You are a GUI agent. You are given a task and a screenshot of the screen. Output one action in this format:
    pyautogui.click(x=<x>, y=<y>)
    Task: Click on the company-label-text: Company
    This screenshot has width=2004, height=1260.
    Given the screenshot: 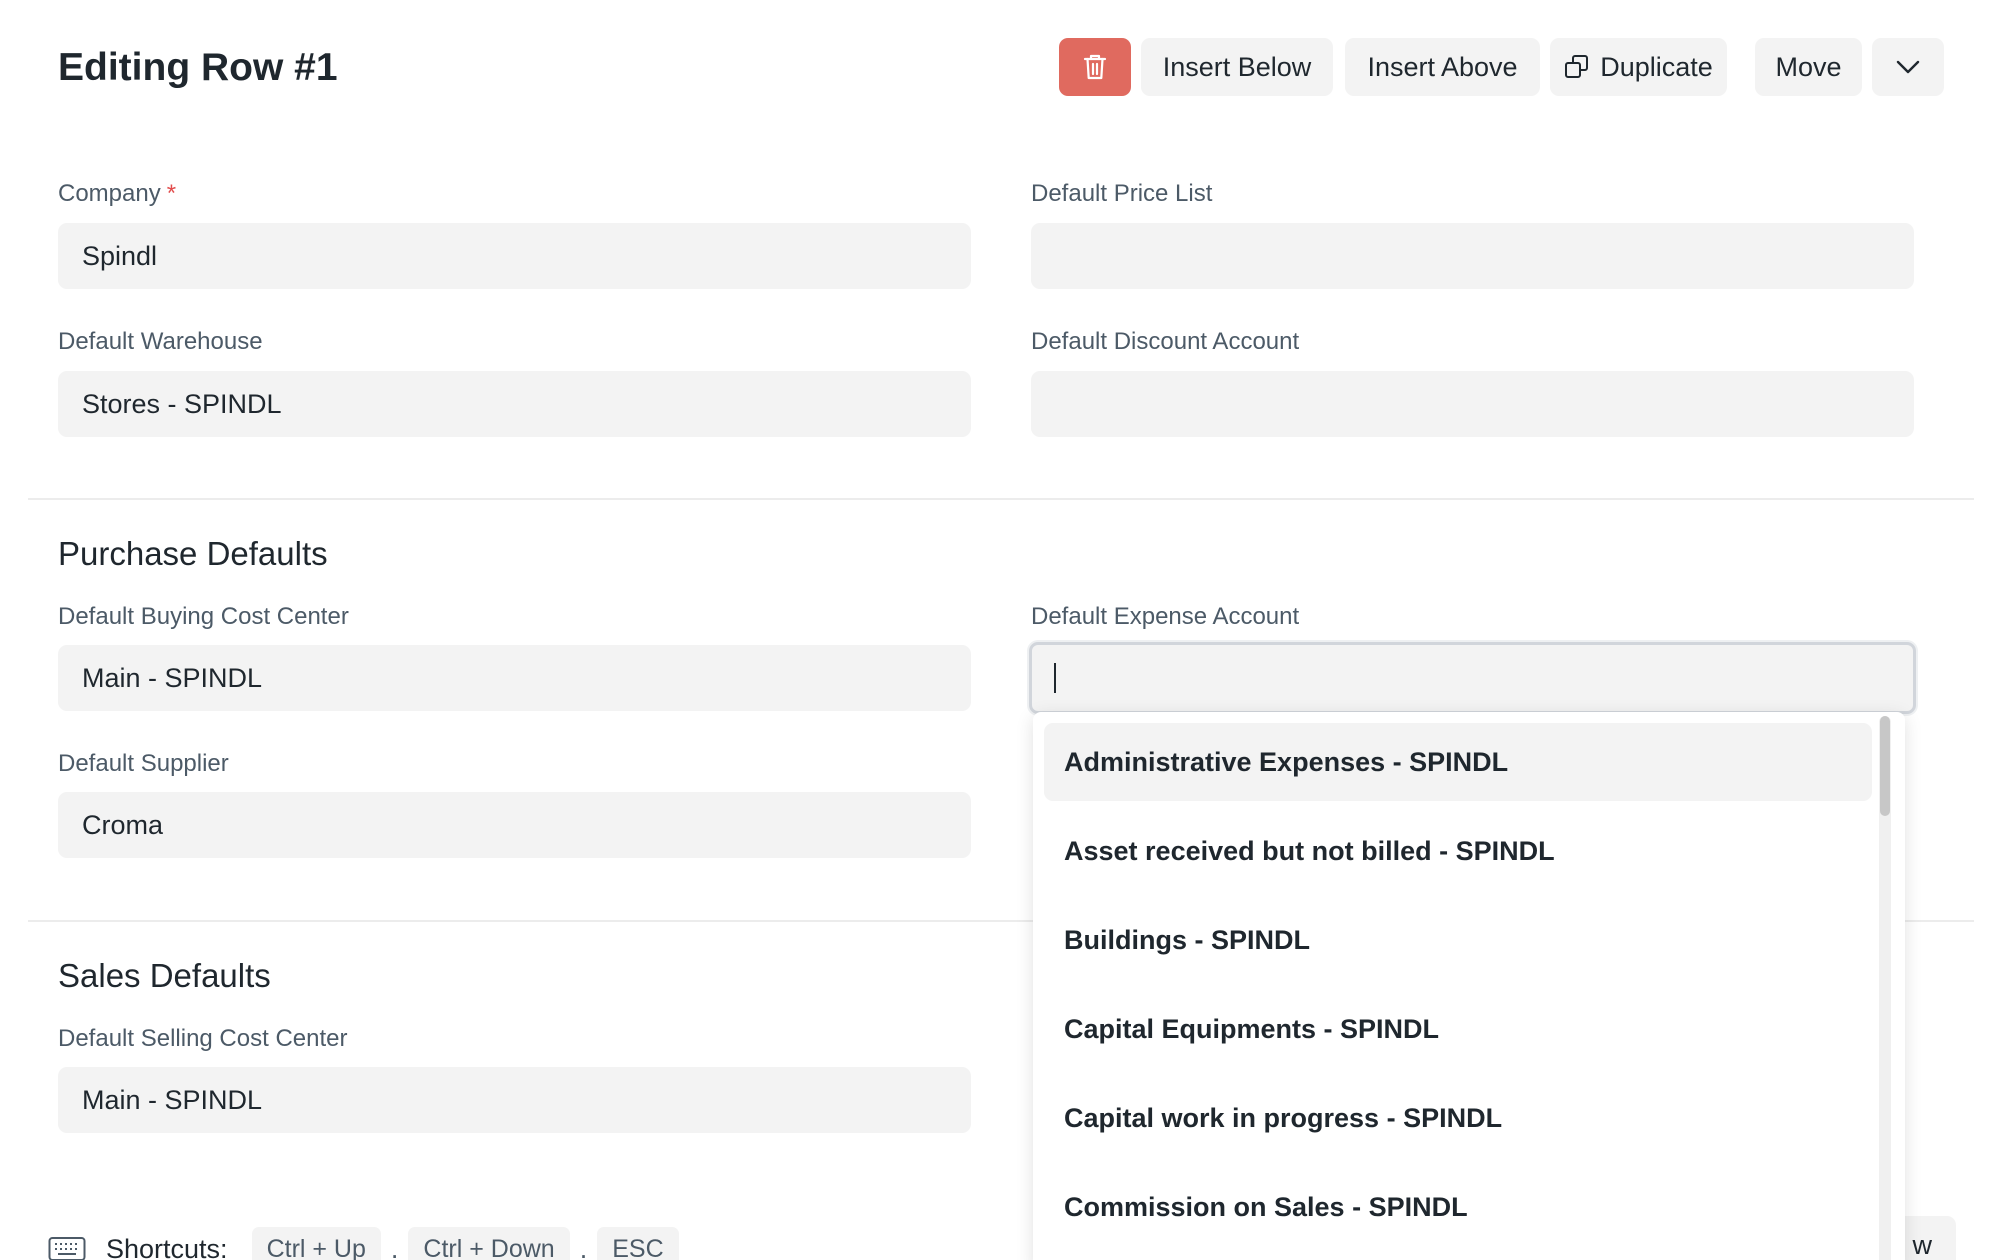 What is the action you would take?
    pyautogui.click(x=109, y=193)
    